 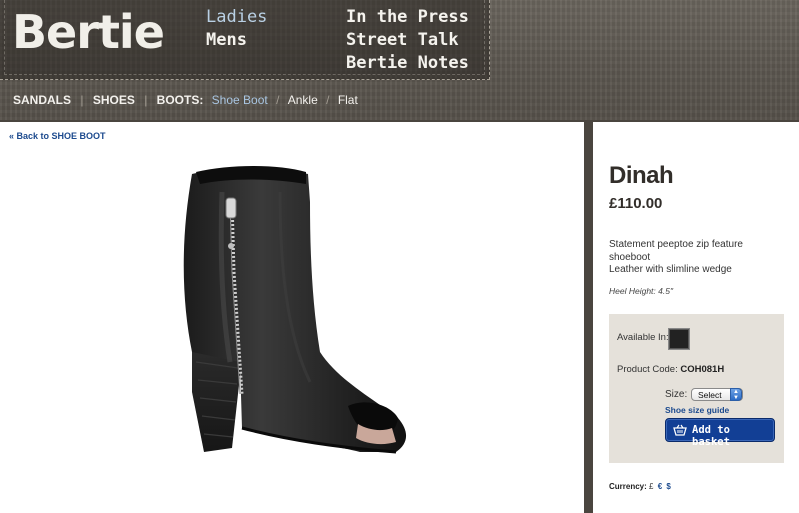 I want to click on nav-link-street-talk: Street Talk, so click(x=407, y=40).